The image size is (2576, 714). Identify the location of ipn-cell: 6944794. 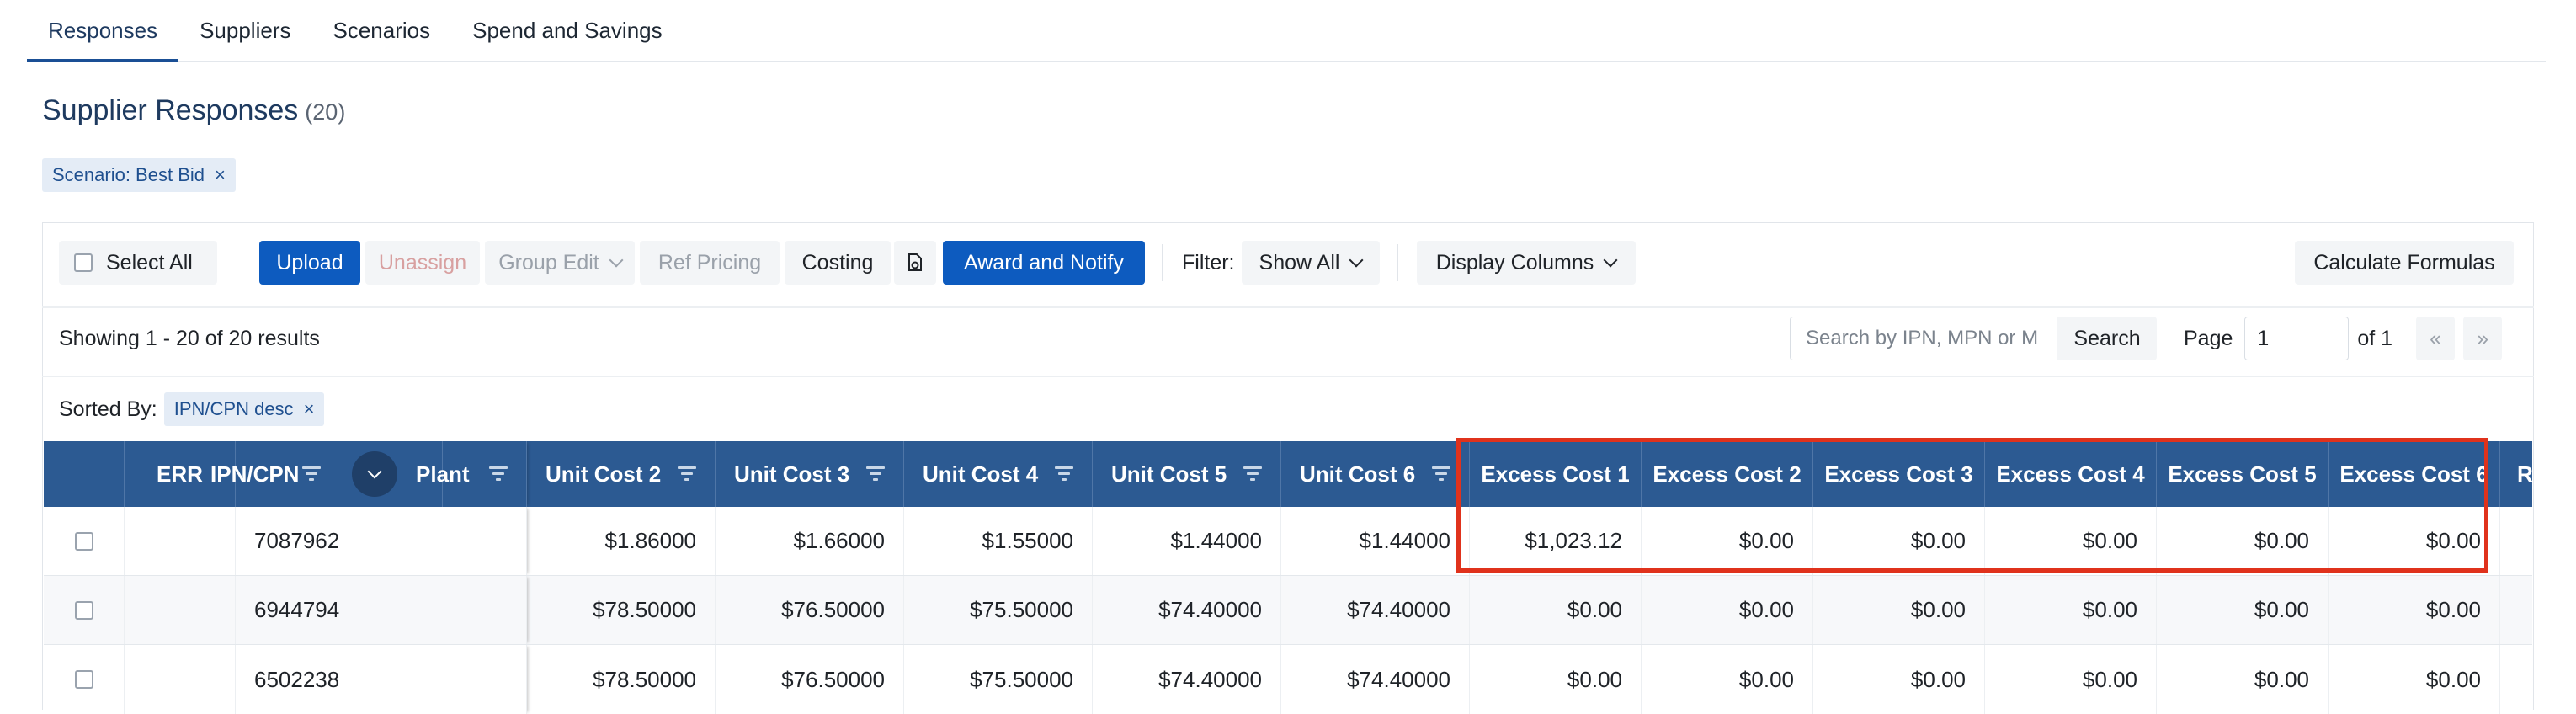
(316, 610).